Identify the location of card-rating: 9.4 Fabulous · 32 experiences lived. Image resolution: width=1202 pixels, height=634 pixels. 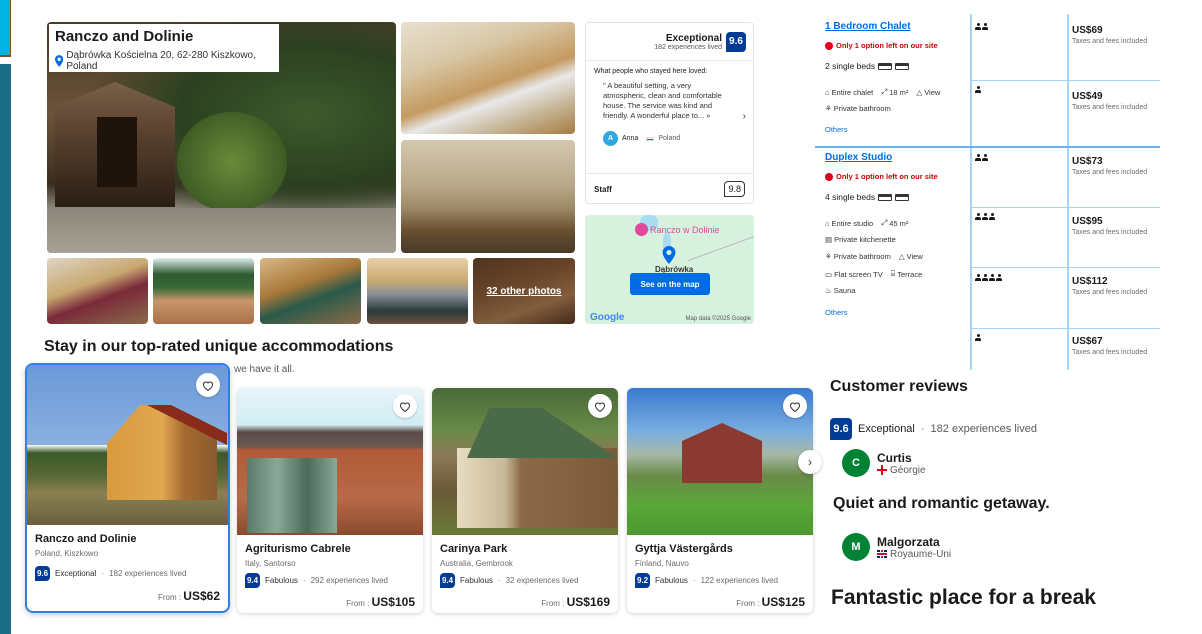
(509, 580).